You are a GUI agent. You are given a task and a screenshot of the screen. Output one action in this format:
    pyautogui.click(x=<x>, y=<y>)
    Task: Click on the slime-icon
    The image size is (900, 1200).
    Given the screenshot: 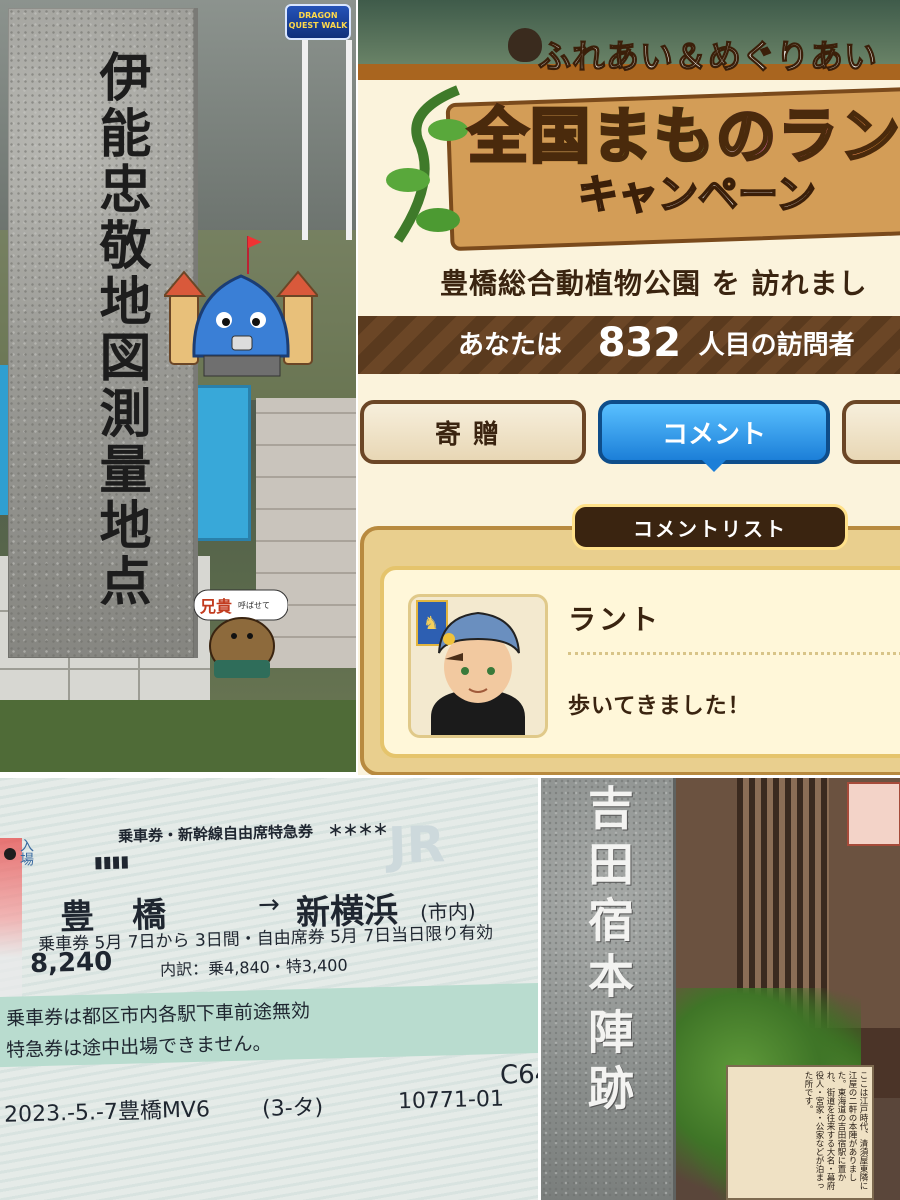 What is the action you would take?
    pyautogui.click(x=525, y=45)
    